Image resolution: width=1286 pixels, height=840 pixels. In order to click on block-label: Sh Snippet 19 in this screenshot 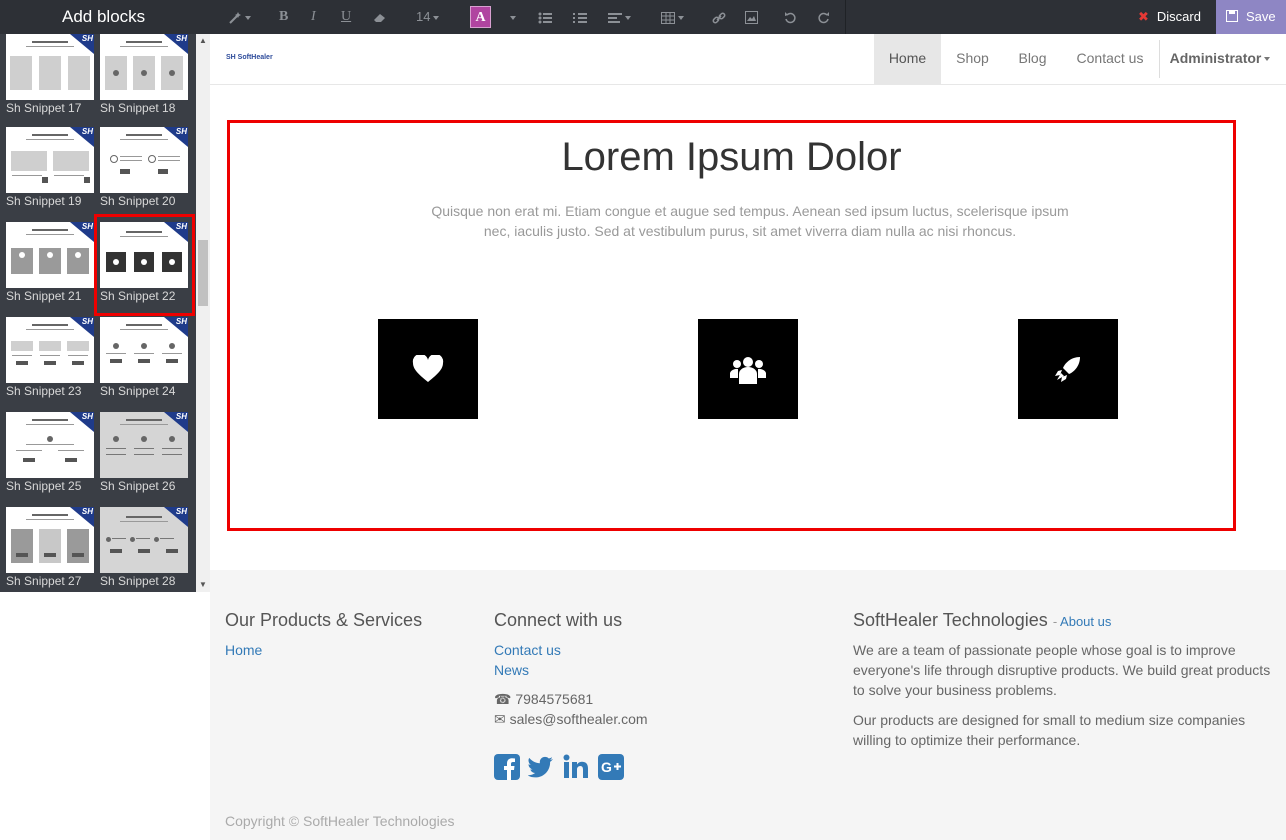, I will do `click(44, 201)`.